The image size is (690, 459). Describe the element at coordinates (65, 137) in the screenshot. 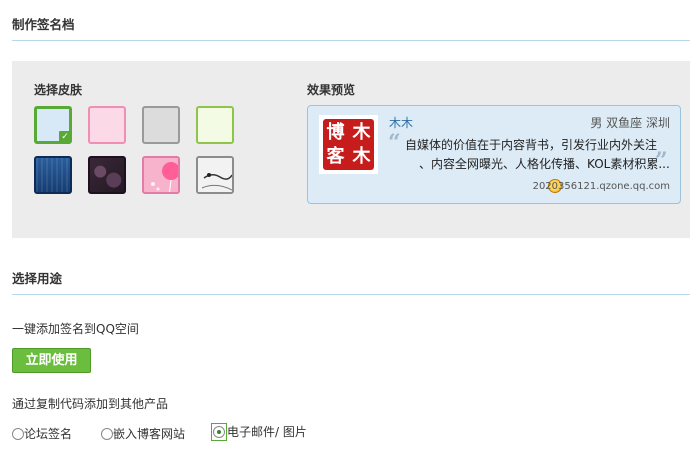

I see `selected-check-icon: ✓` at that location.